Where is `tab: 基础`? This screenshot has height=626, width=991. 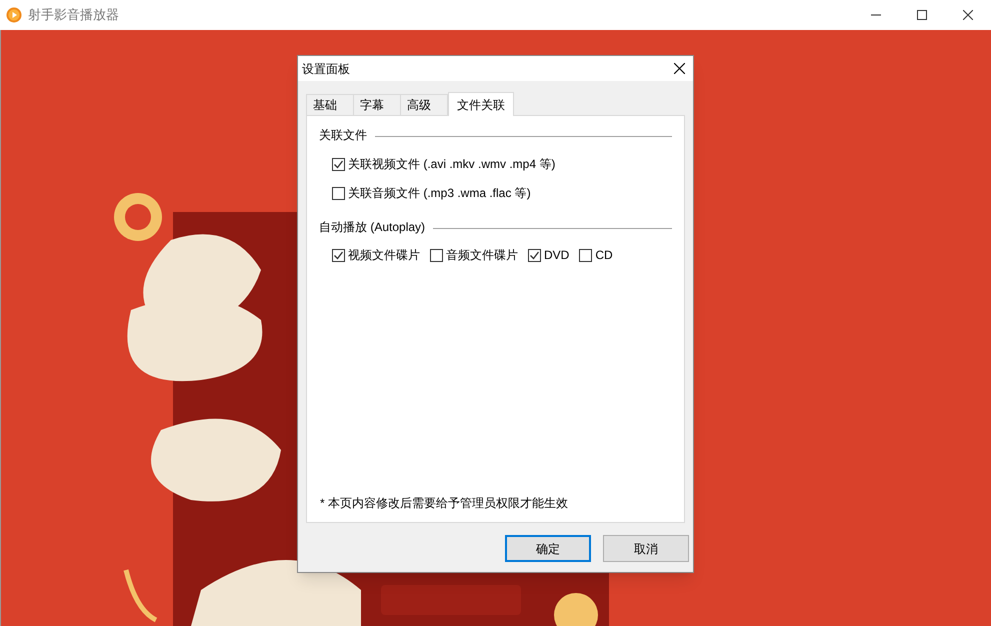
tab: 基础 is located at coordinates (330, 104).